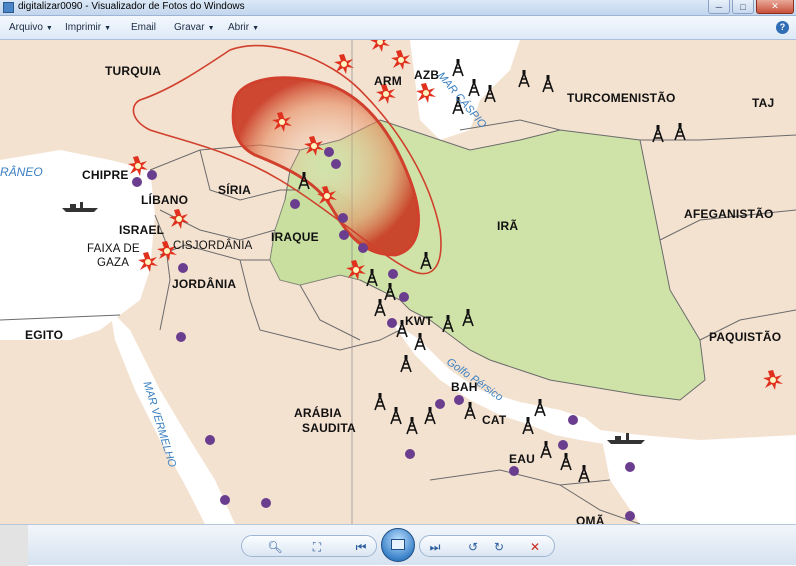  I want to click on menu-arquivo: Arquivo ▼, so click(31, 27).